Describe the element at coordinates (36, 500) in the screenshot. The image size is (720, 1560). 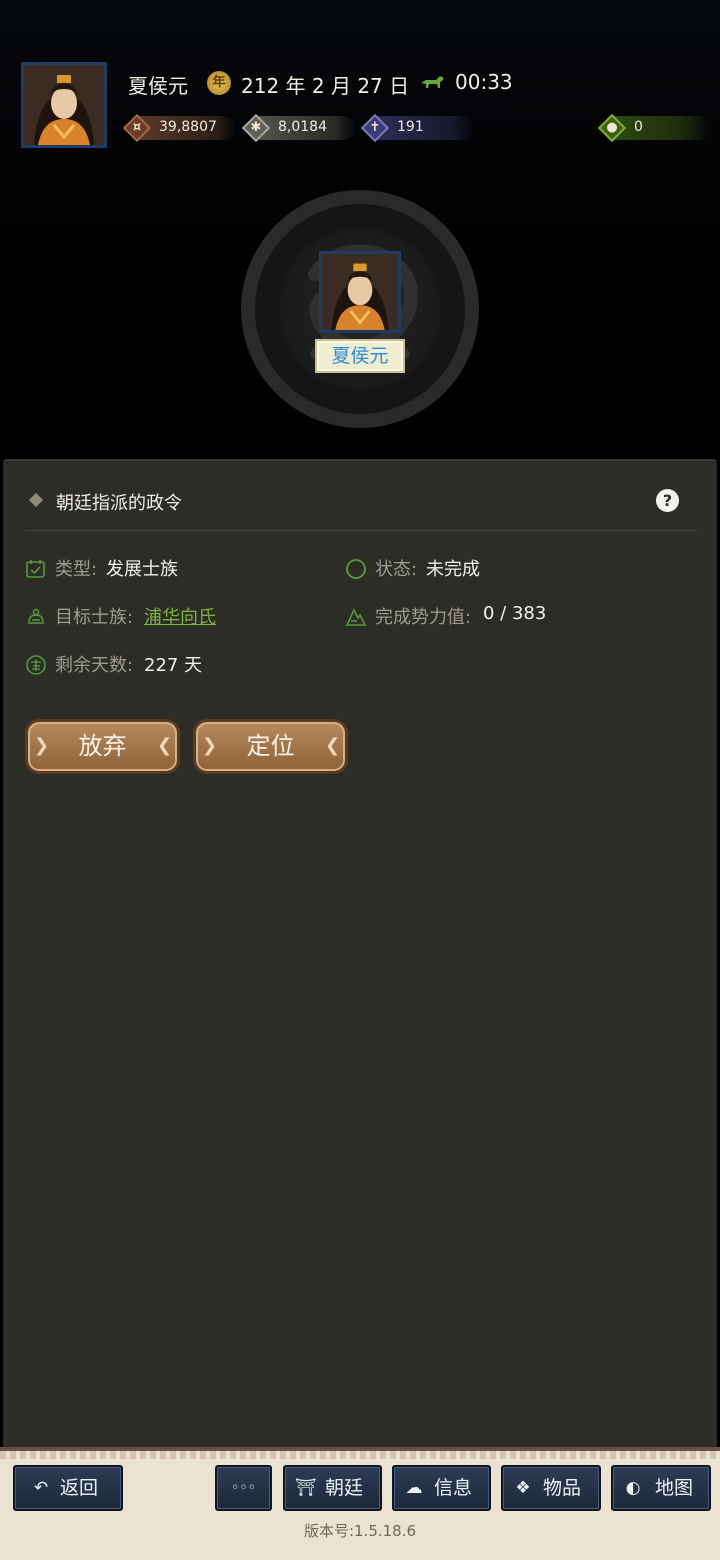
I see `diamond-bullet-icon` at that location.